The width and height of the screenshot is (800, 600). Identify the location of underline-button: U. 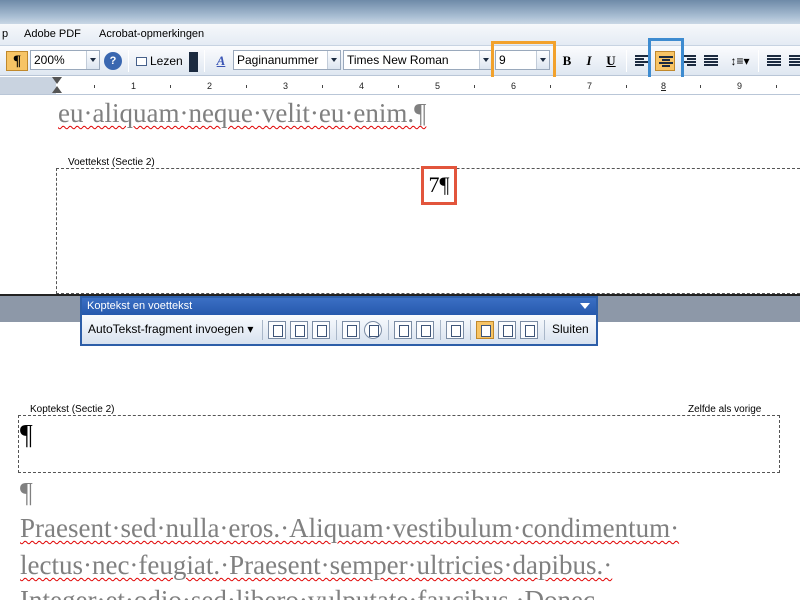
(611, 61).